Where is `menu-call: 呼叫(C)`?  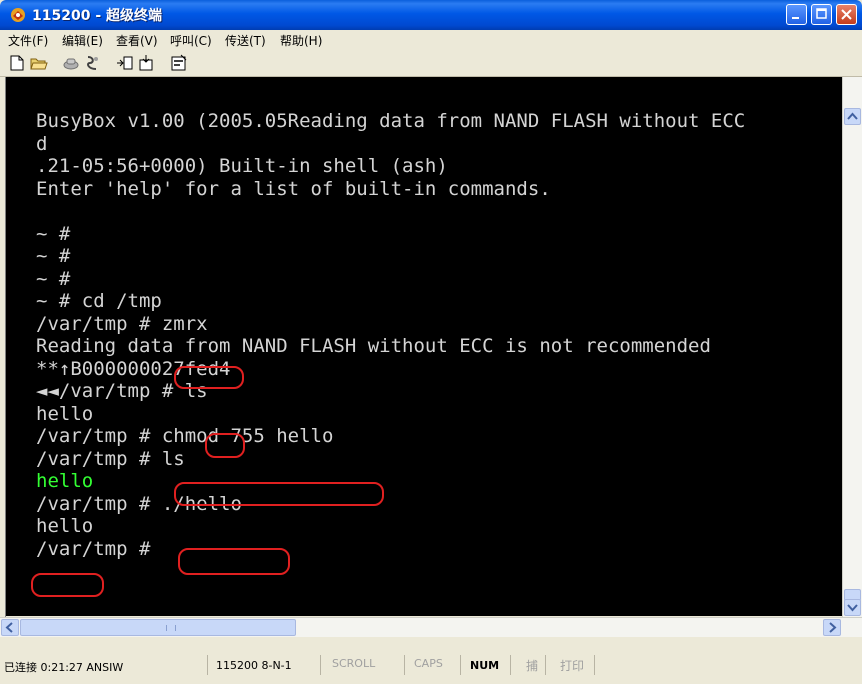
menu-call: 呼叫(C) is located at coordinates (191, 40).